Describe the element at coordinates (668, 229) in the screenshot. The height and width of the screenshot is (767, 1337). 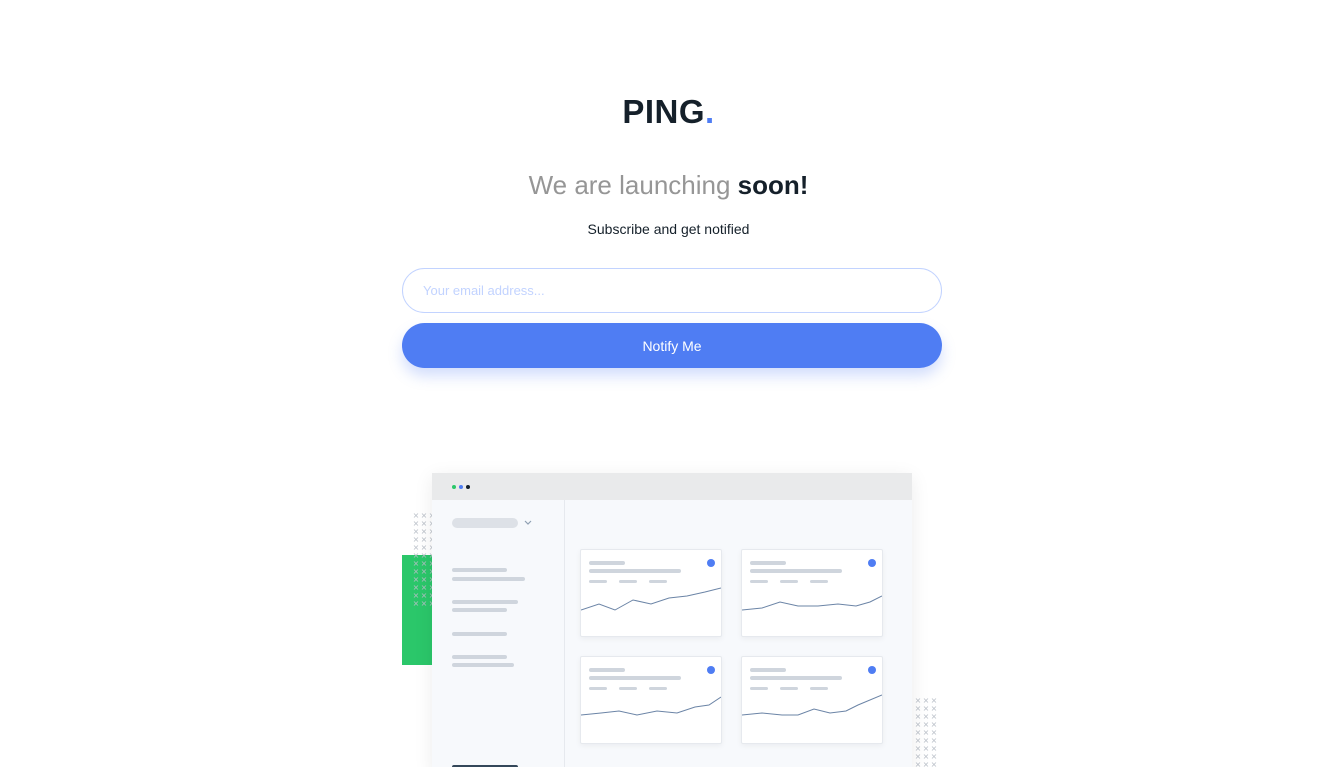
I see `subline: Subscribe and get notified` at that location.